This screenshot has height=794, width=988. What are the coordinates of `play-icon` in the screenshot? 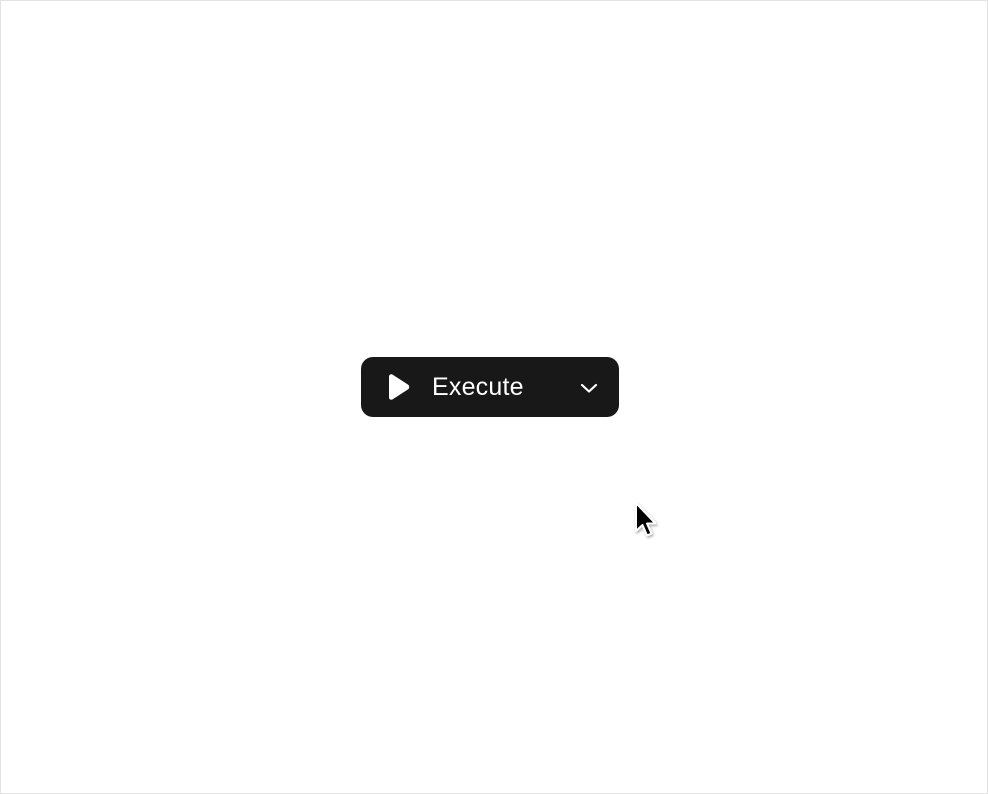 It's located at (398, 387).